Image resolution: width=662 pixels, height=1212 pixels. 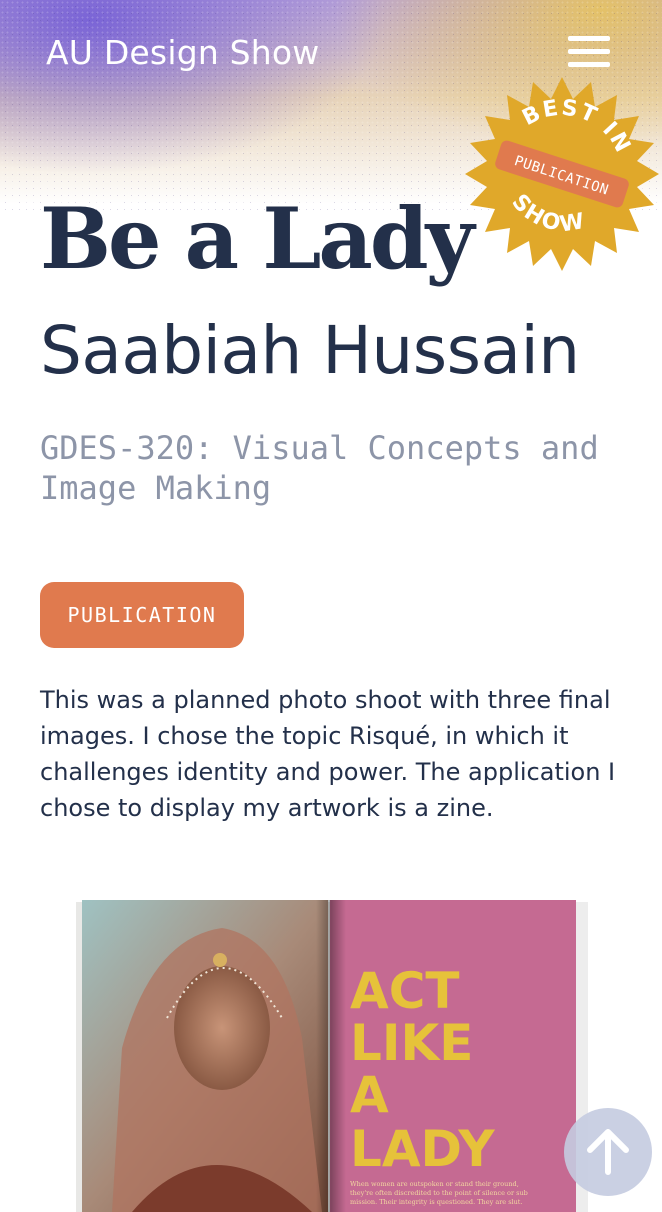 I want to click on scroll-to-top-button, so click(x=608, y=1152).